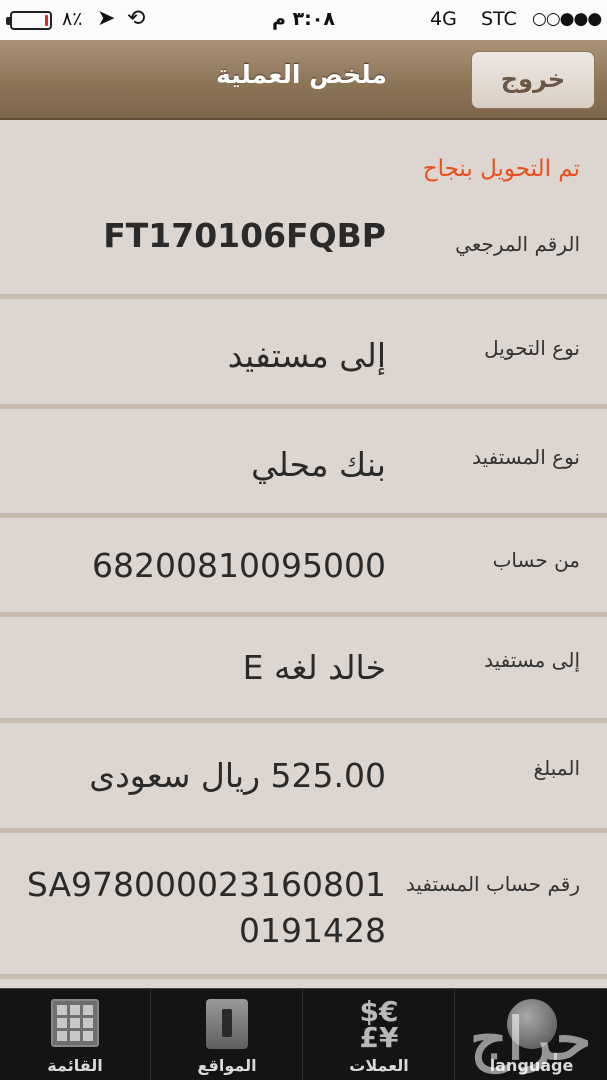 The image size is (607, 1080). I want to click on tab-locations: المواقع, so click(227, 1034).